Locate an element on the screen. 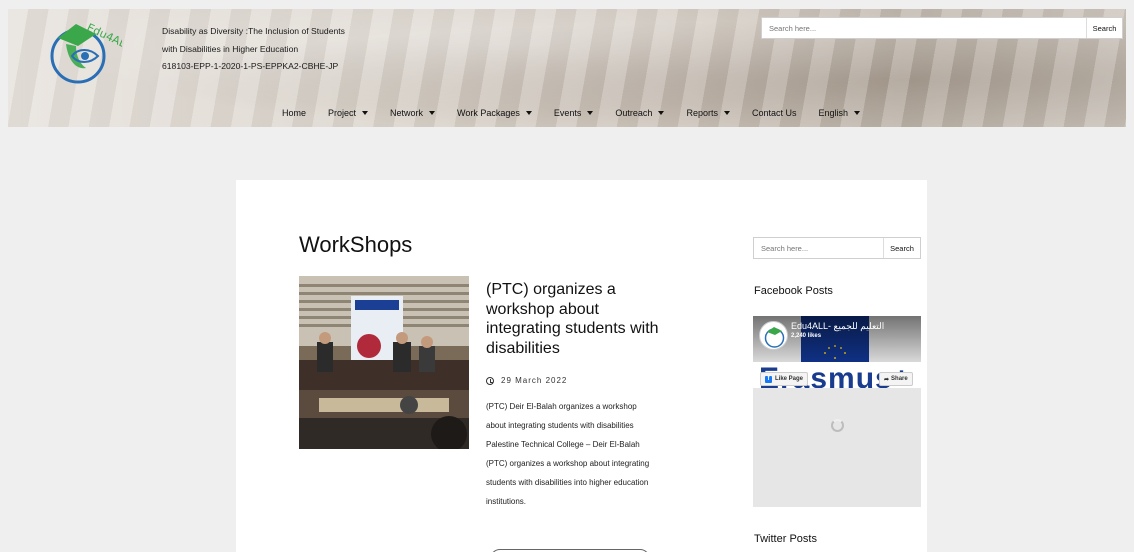  nav-item-label: Home is located at coordinates (294, 113).